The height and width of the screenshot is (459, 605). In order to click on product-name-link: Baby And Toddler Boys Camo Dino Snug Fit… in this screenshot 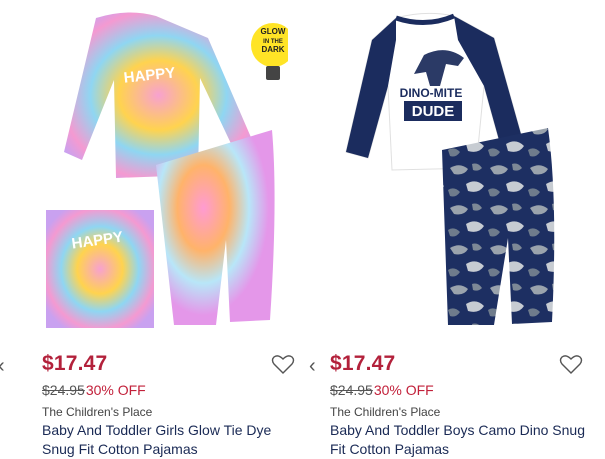, I will do `click(461, 440)`.